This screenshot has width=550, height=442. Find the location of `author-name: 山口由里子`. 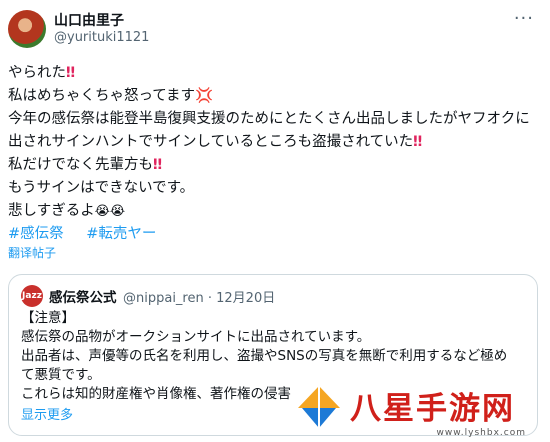

author-name: 山口由里子 is located at coordinates (89, 20).